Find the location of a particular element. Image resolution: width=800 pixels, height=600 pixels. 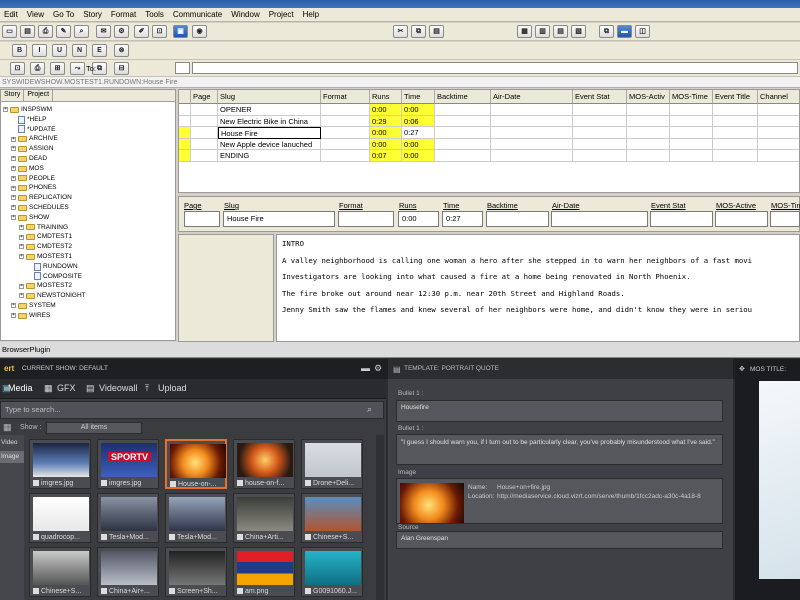

row-selector is located at coordinates (185, 144).